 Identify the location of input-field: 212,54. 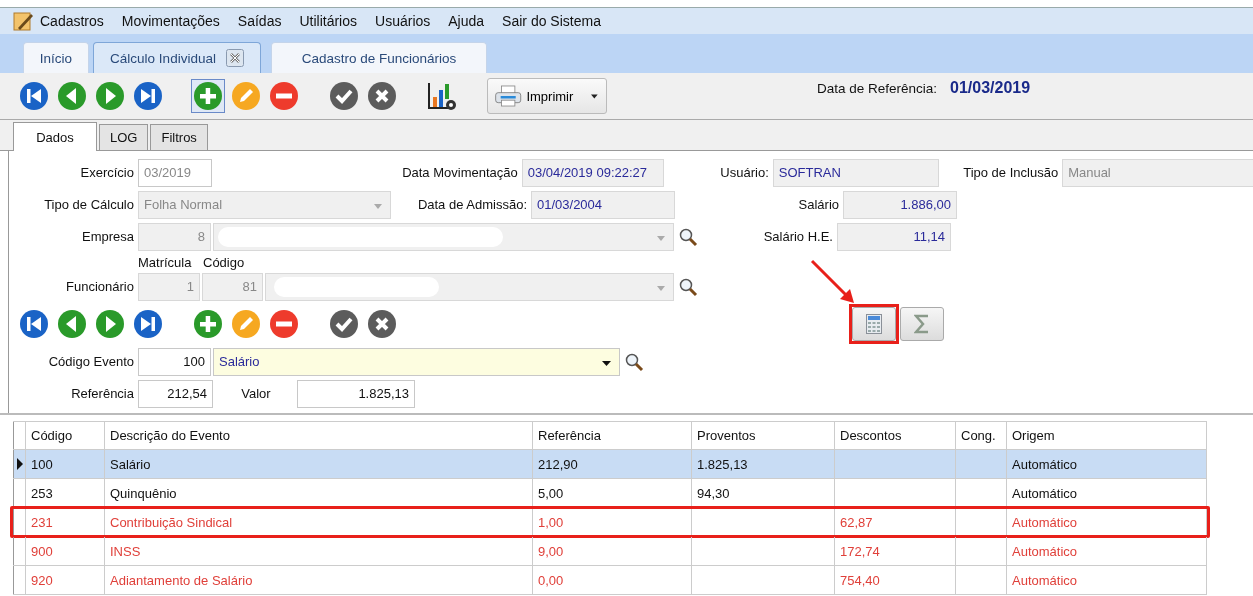
(175, 393).